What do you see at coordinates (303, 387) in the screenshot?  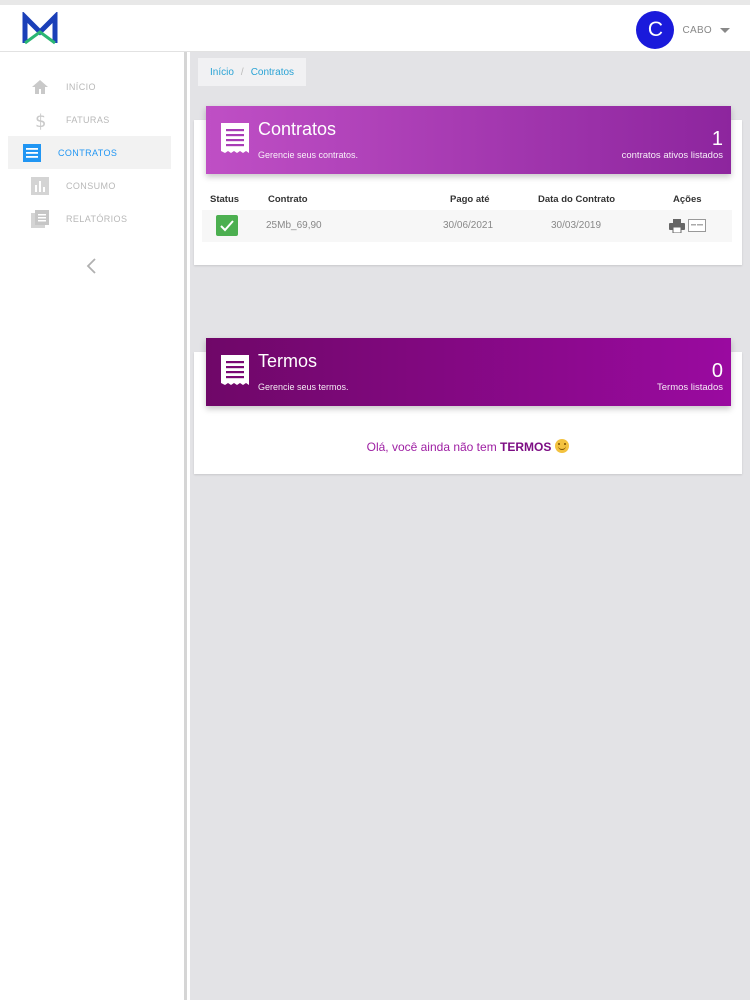 I see `terms-subtitle: Gerencie seus termos.` at bounding box center [303, 387].